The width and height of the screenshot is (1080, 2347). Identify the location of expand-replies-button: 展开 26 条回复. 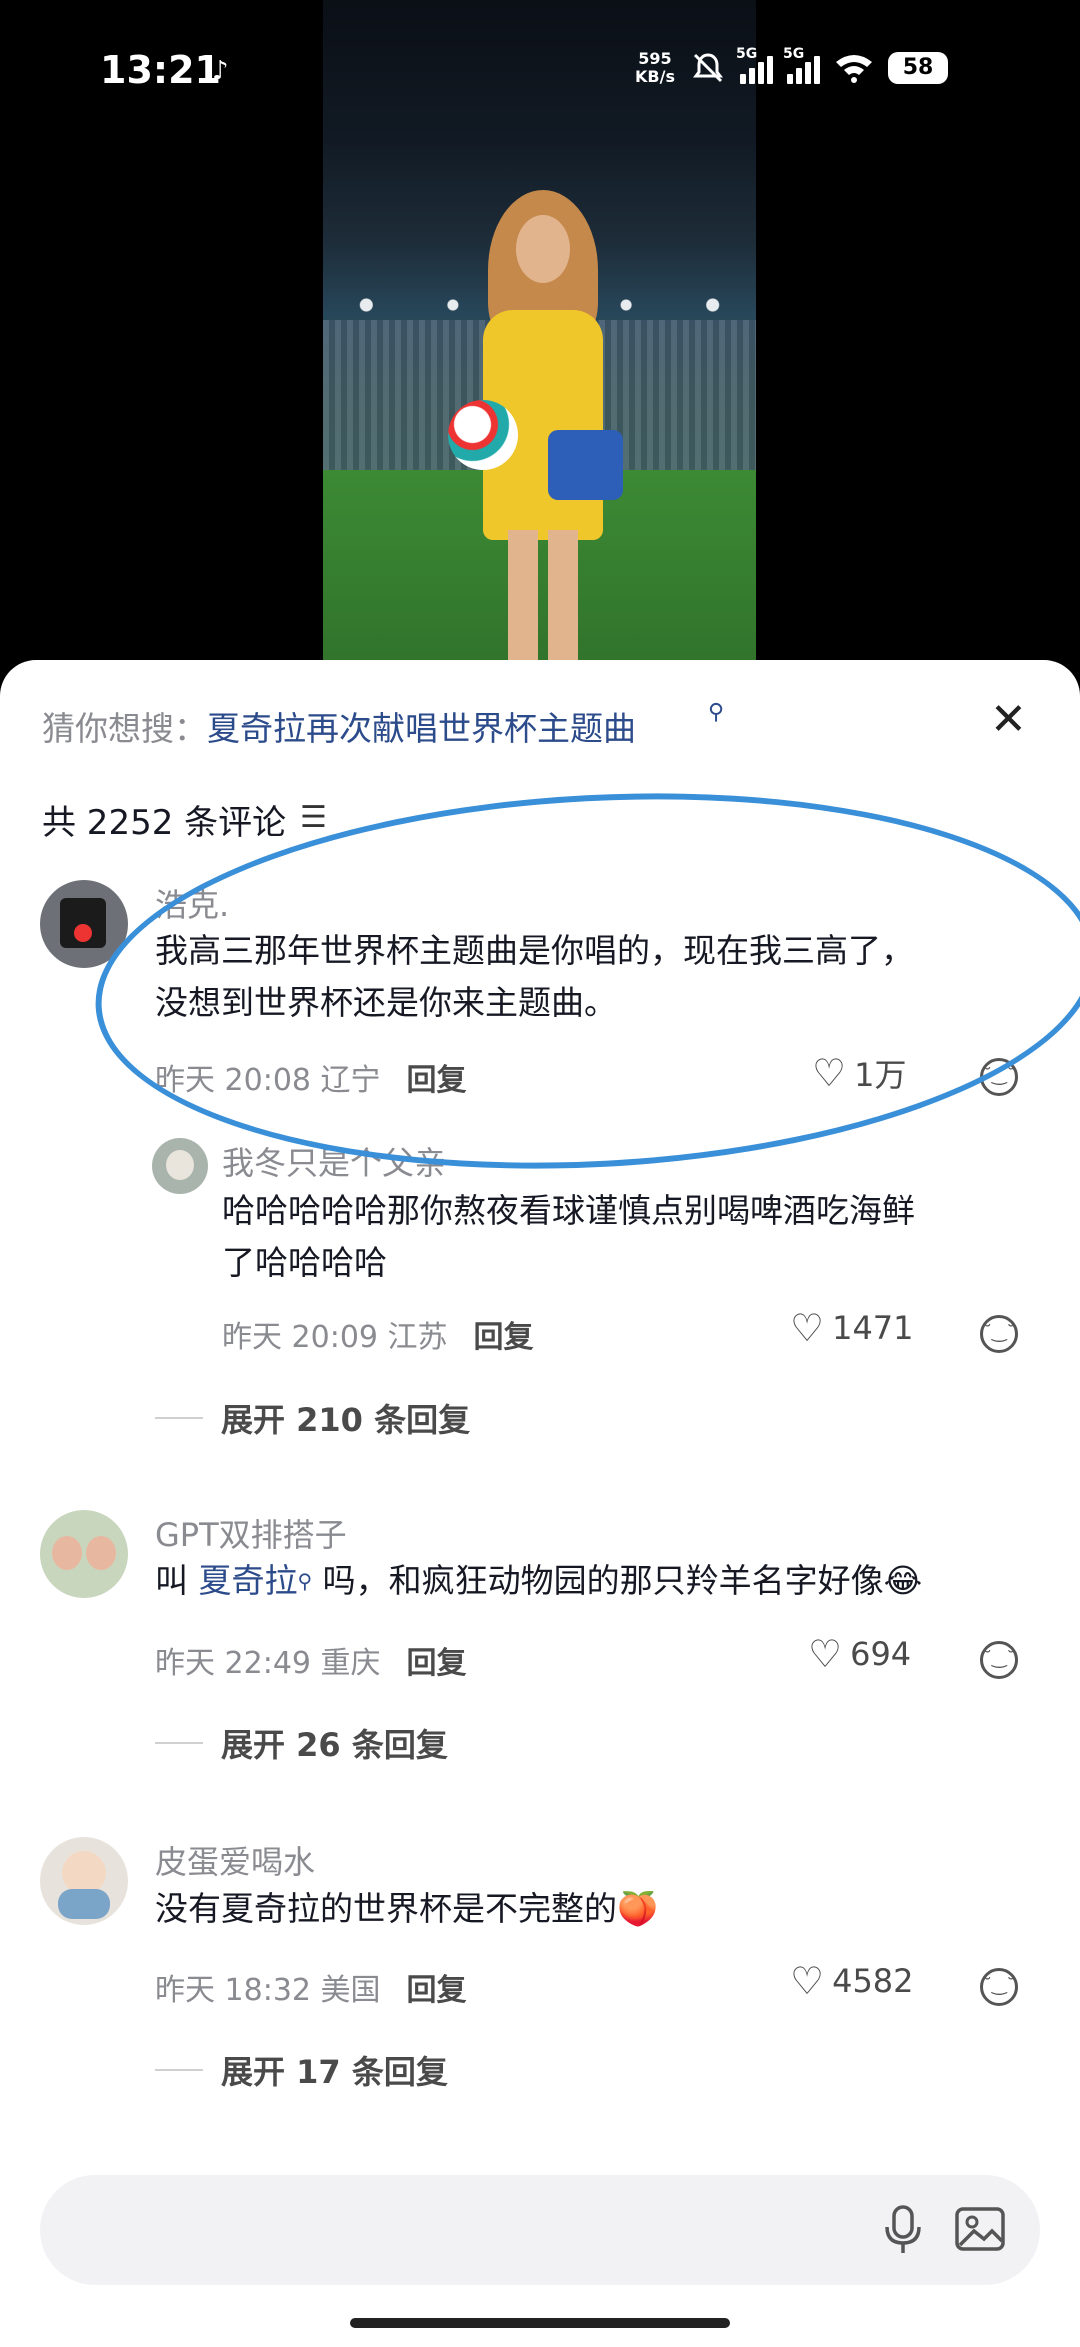
(301, 1743).